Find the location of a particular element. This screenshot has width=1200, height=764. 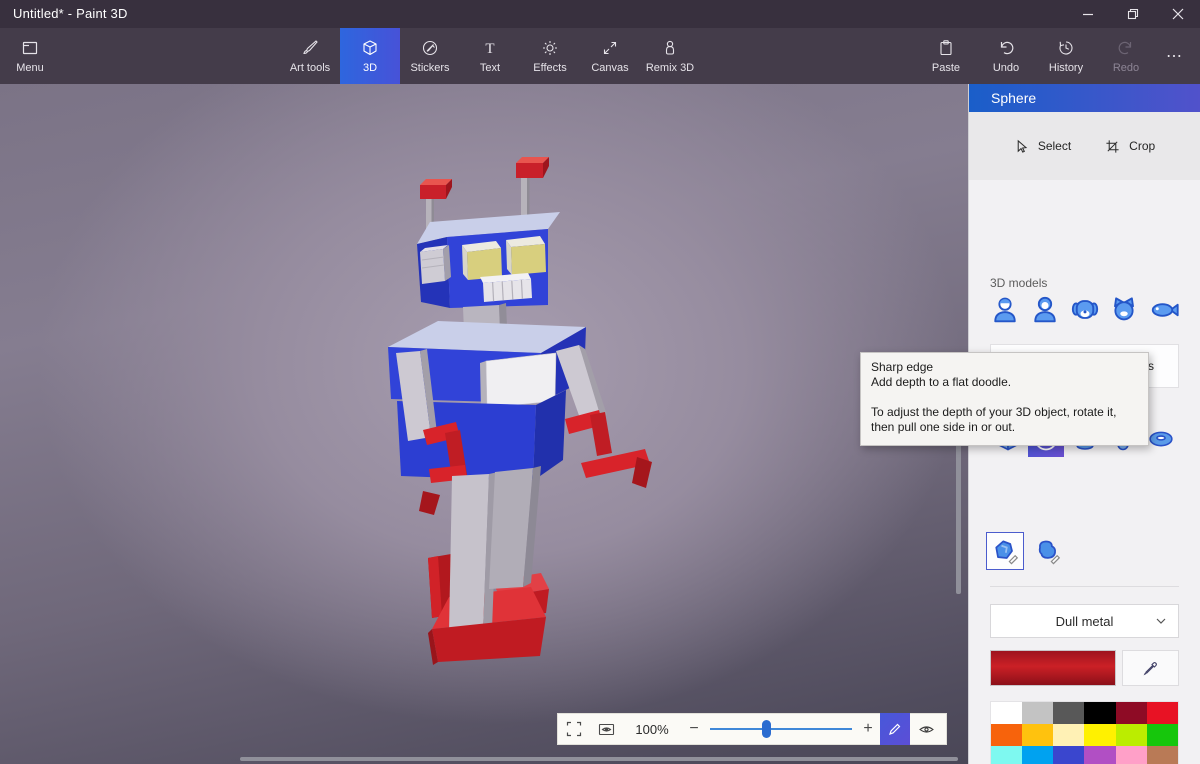

torus-object-icon is located at coordinates (1161, 439).